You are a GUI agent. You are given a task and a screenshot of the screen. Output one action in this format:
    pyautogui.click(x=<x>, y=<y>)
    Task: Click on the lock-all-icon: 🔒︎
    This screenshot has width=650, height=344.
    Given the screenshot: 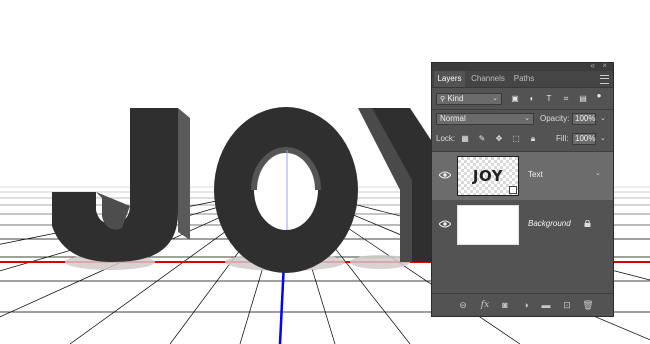 What is the action you would take?
    pyautogui.click(x=533, y=139)
    